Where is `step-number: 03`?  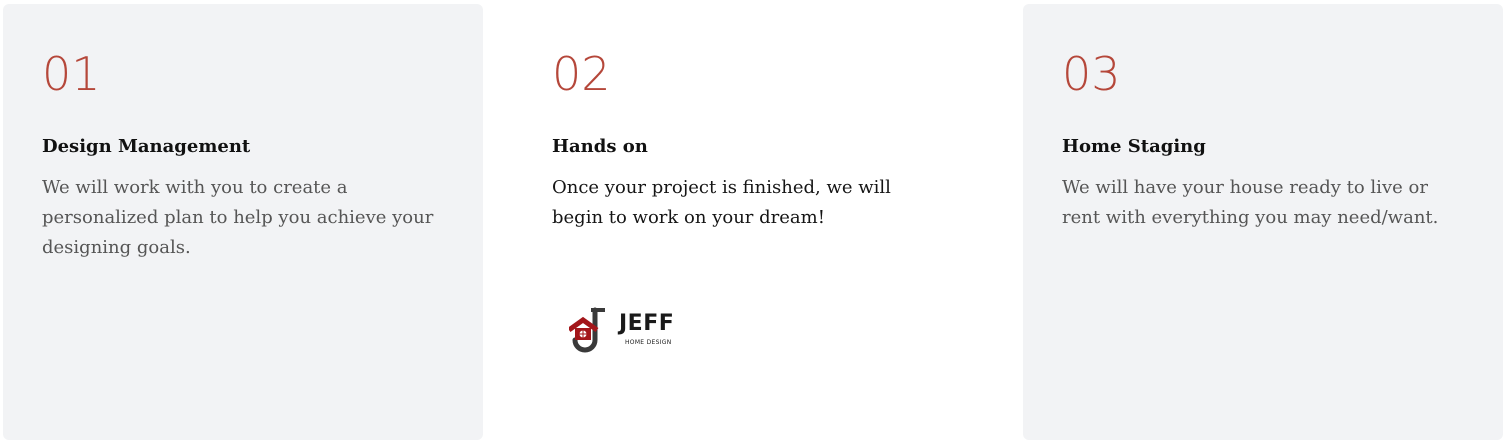
step-number: 03 is located at coordinates (1091, 74).